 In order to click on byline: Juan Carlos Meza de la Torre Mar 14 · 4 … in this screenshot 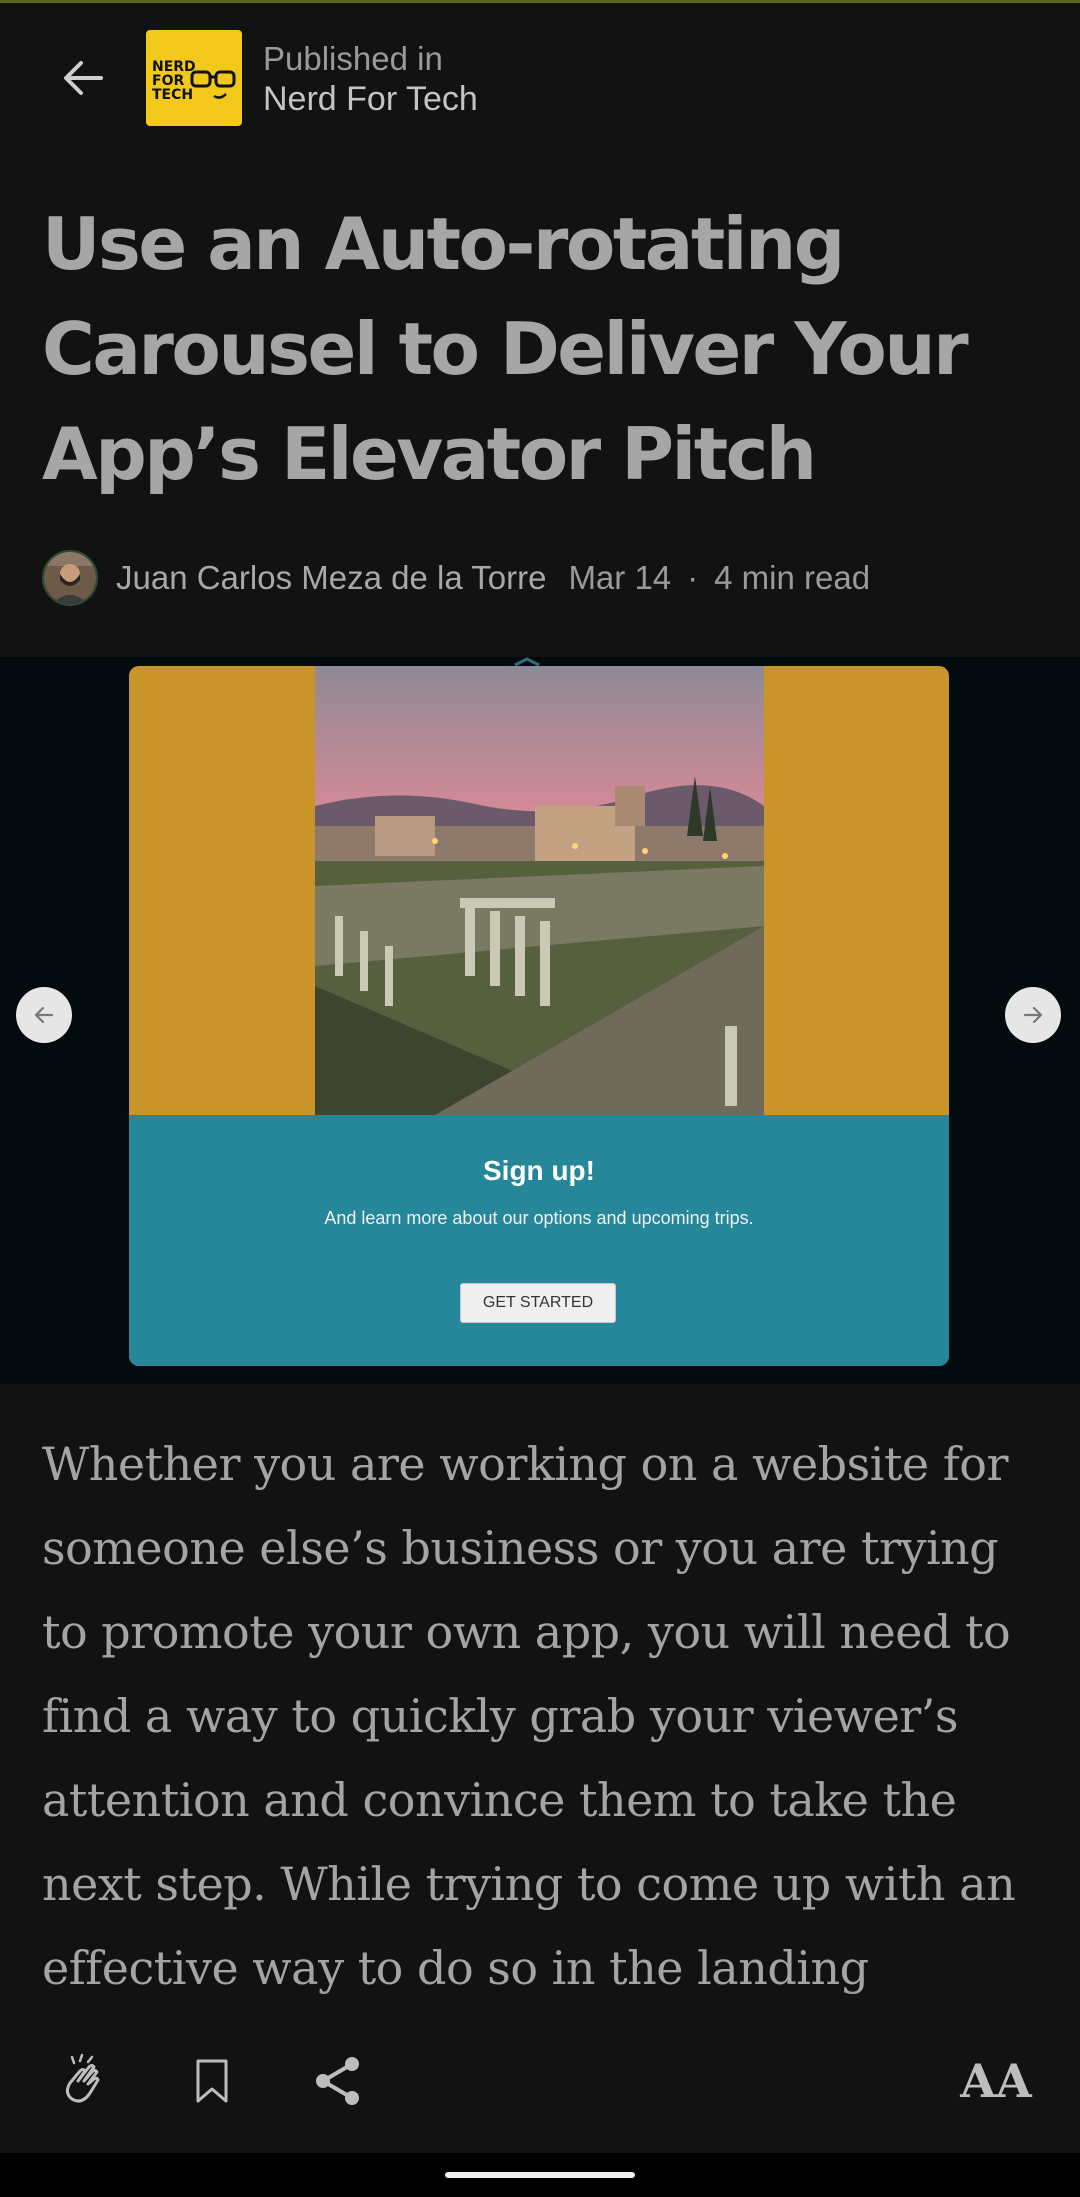, I will do `click(456, 578)`.